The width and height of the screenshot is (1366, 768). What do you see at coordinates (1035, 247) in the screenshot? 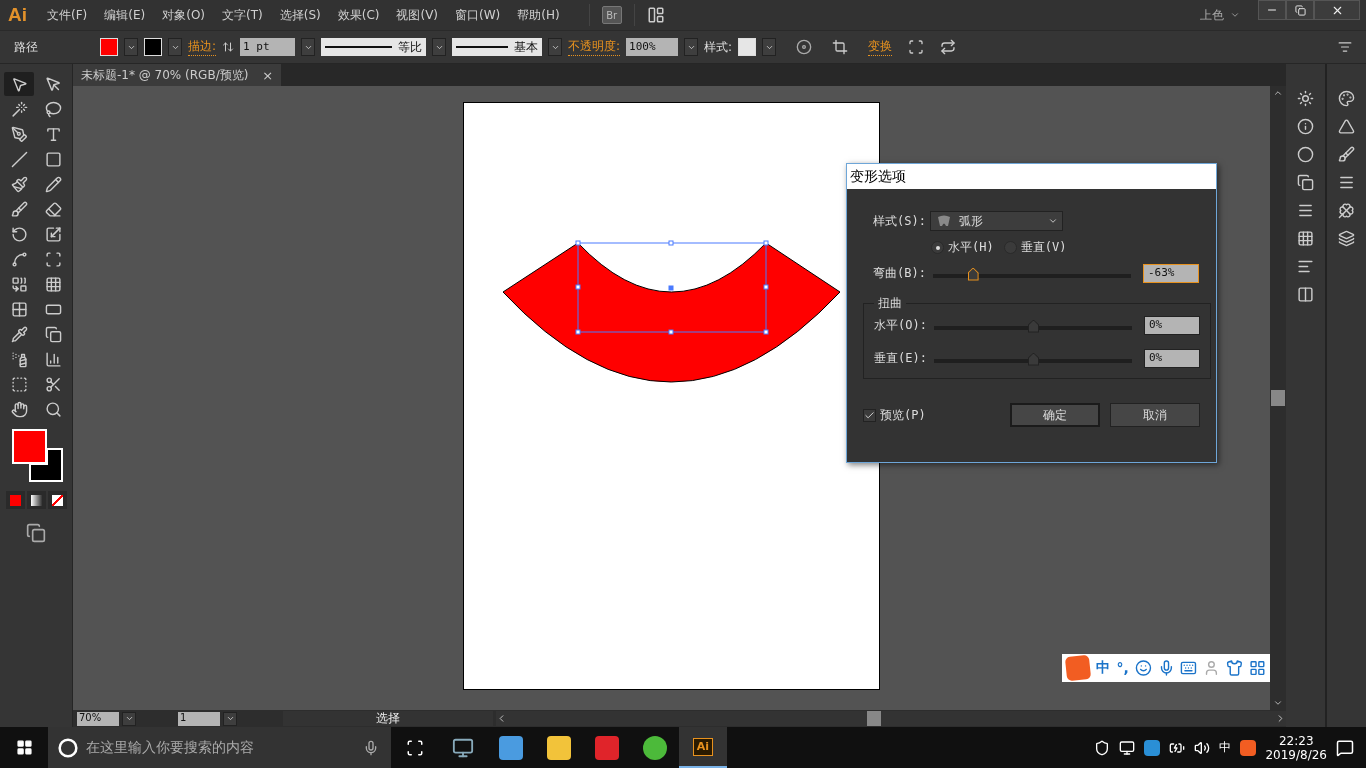
I see `orientation-radio: 垂直(V)` at bounding box center [1035, 247].